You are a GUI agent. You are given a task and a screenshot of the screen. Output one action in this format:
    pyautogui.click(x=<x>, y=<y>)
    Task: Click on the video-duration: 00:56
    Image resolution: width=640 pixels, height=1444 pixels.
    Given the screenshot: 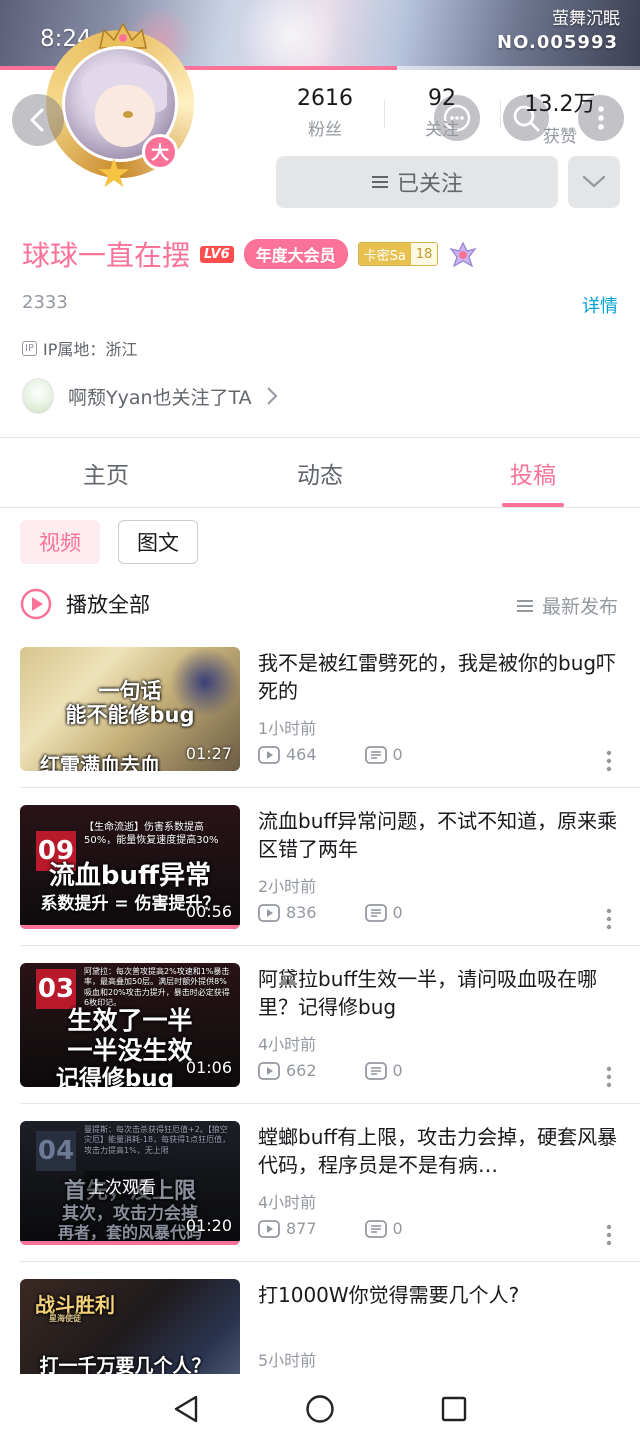 What is the action you would take?
    pyautogui.click(x=208, y=911)
    